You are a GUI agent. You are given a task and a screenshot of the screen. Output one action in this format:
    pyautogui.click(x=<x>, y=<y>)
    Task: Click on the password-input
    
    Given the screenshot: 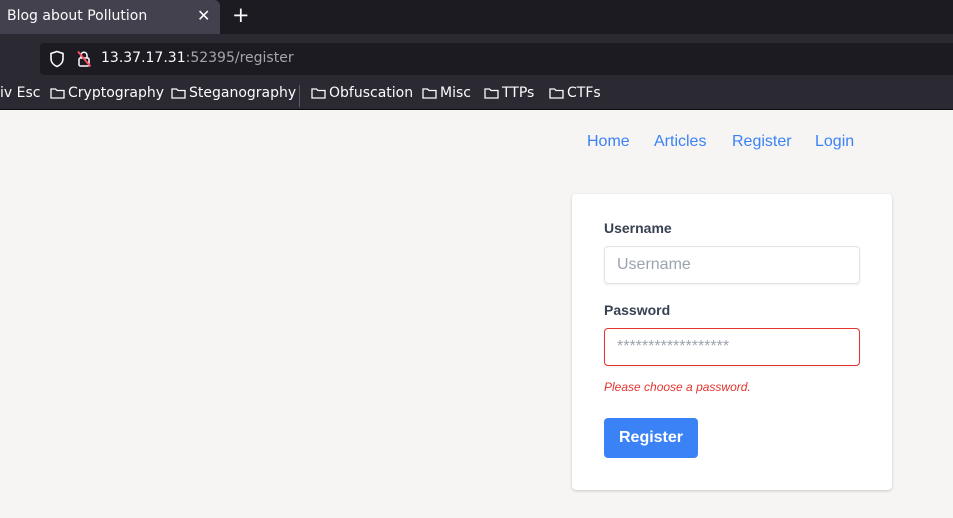 What is the action you would take?
    pyautogui.click(x=732, y=347)
    